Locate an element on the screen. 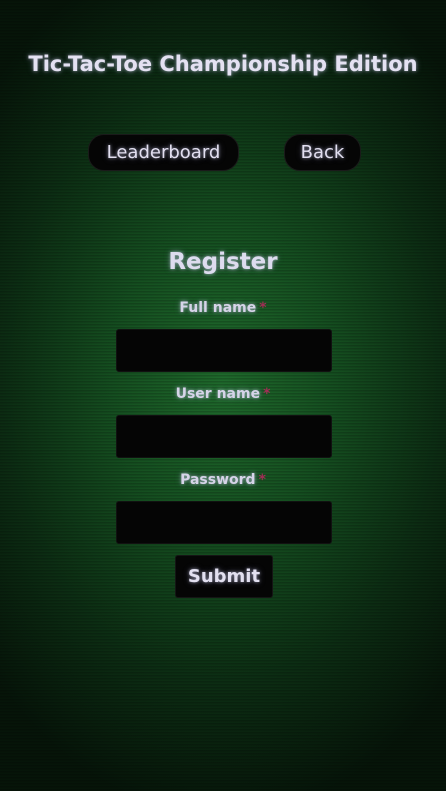  full-name-input is located at coordinates (224, 350).